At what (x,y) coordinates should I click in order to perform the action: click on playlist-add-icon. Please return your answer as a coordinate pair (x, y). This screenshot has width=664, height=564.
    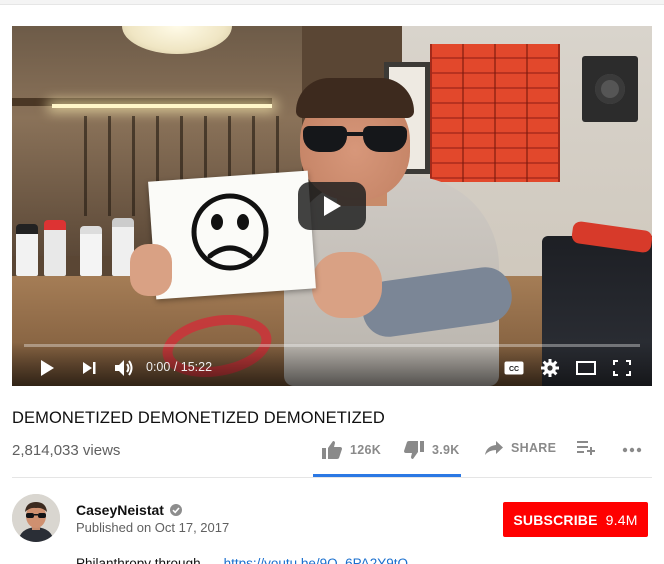
    Looking at the image, I should click on (586, 448).